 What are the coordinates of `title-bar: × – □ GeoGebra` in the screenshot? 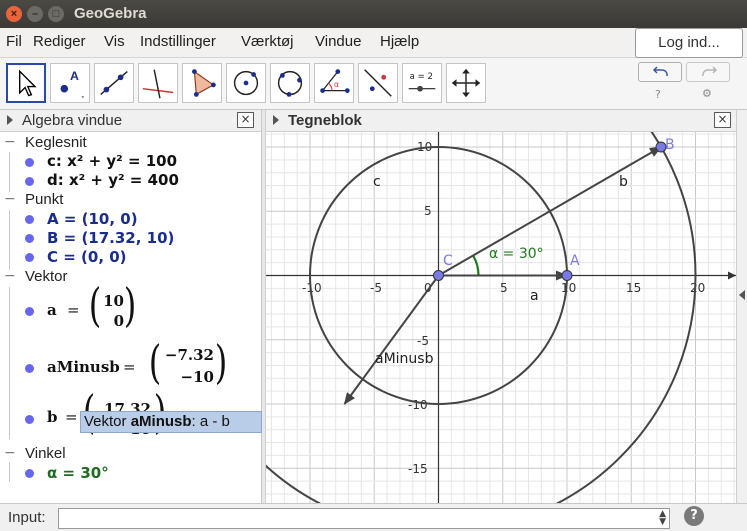 It's located at (373, 14).